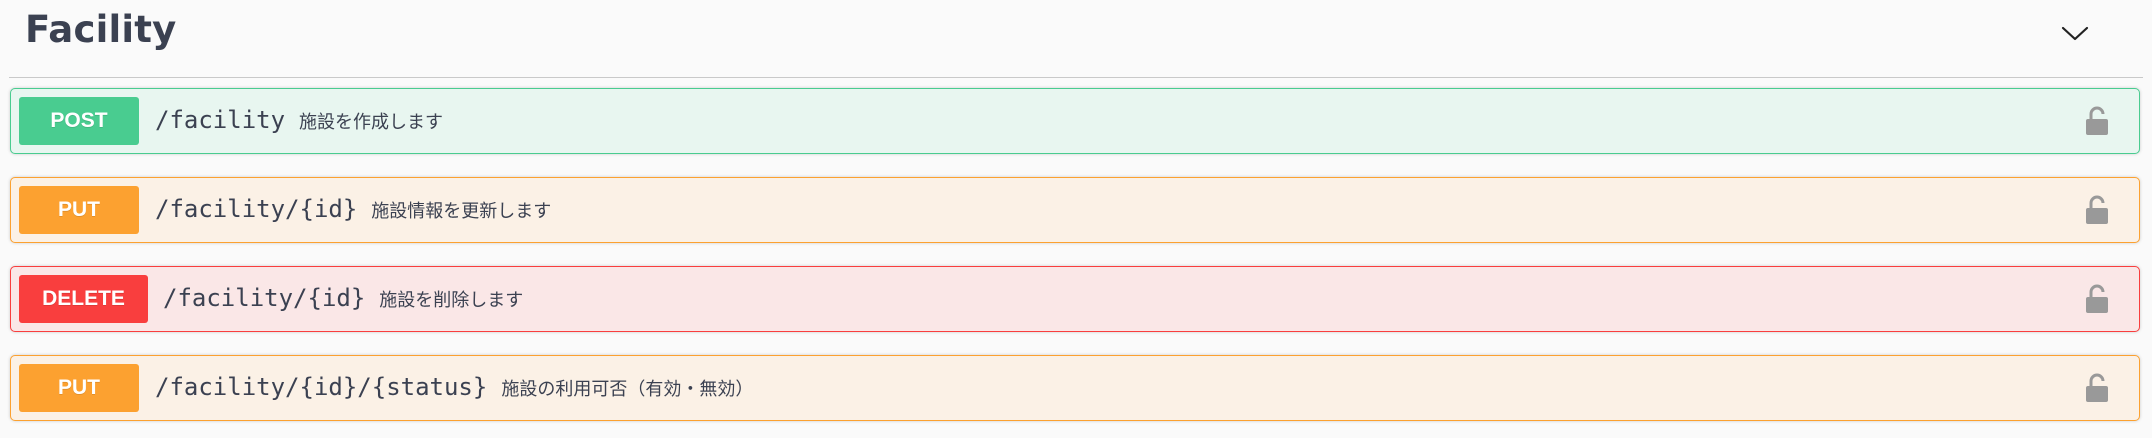 The image size is (2152, 438). I want to click on endpoint-summary: 施設を作成します, so click(371, 122).